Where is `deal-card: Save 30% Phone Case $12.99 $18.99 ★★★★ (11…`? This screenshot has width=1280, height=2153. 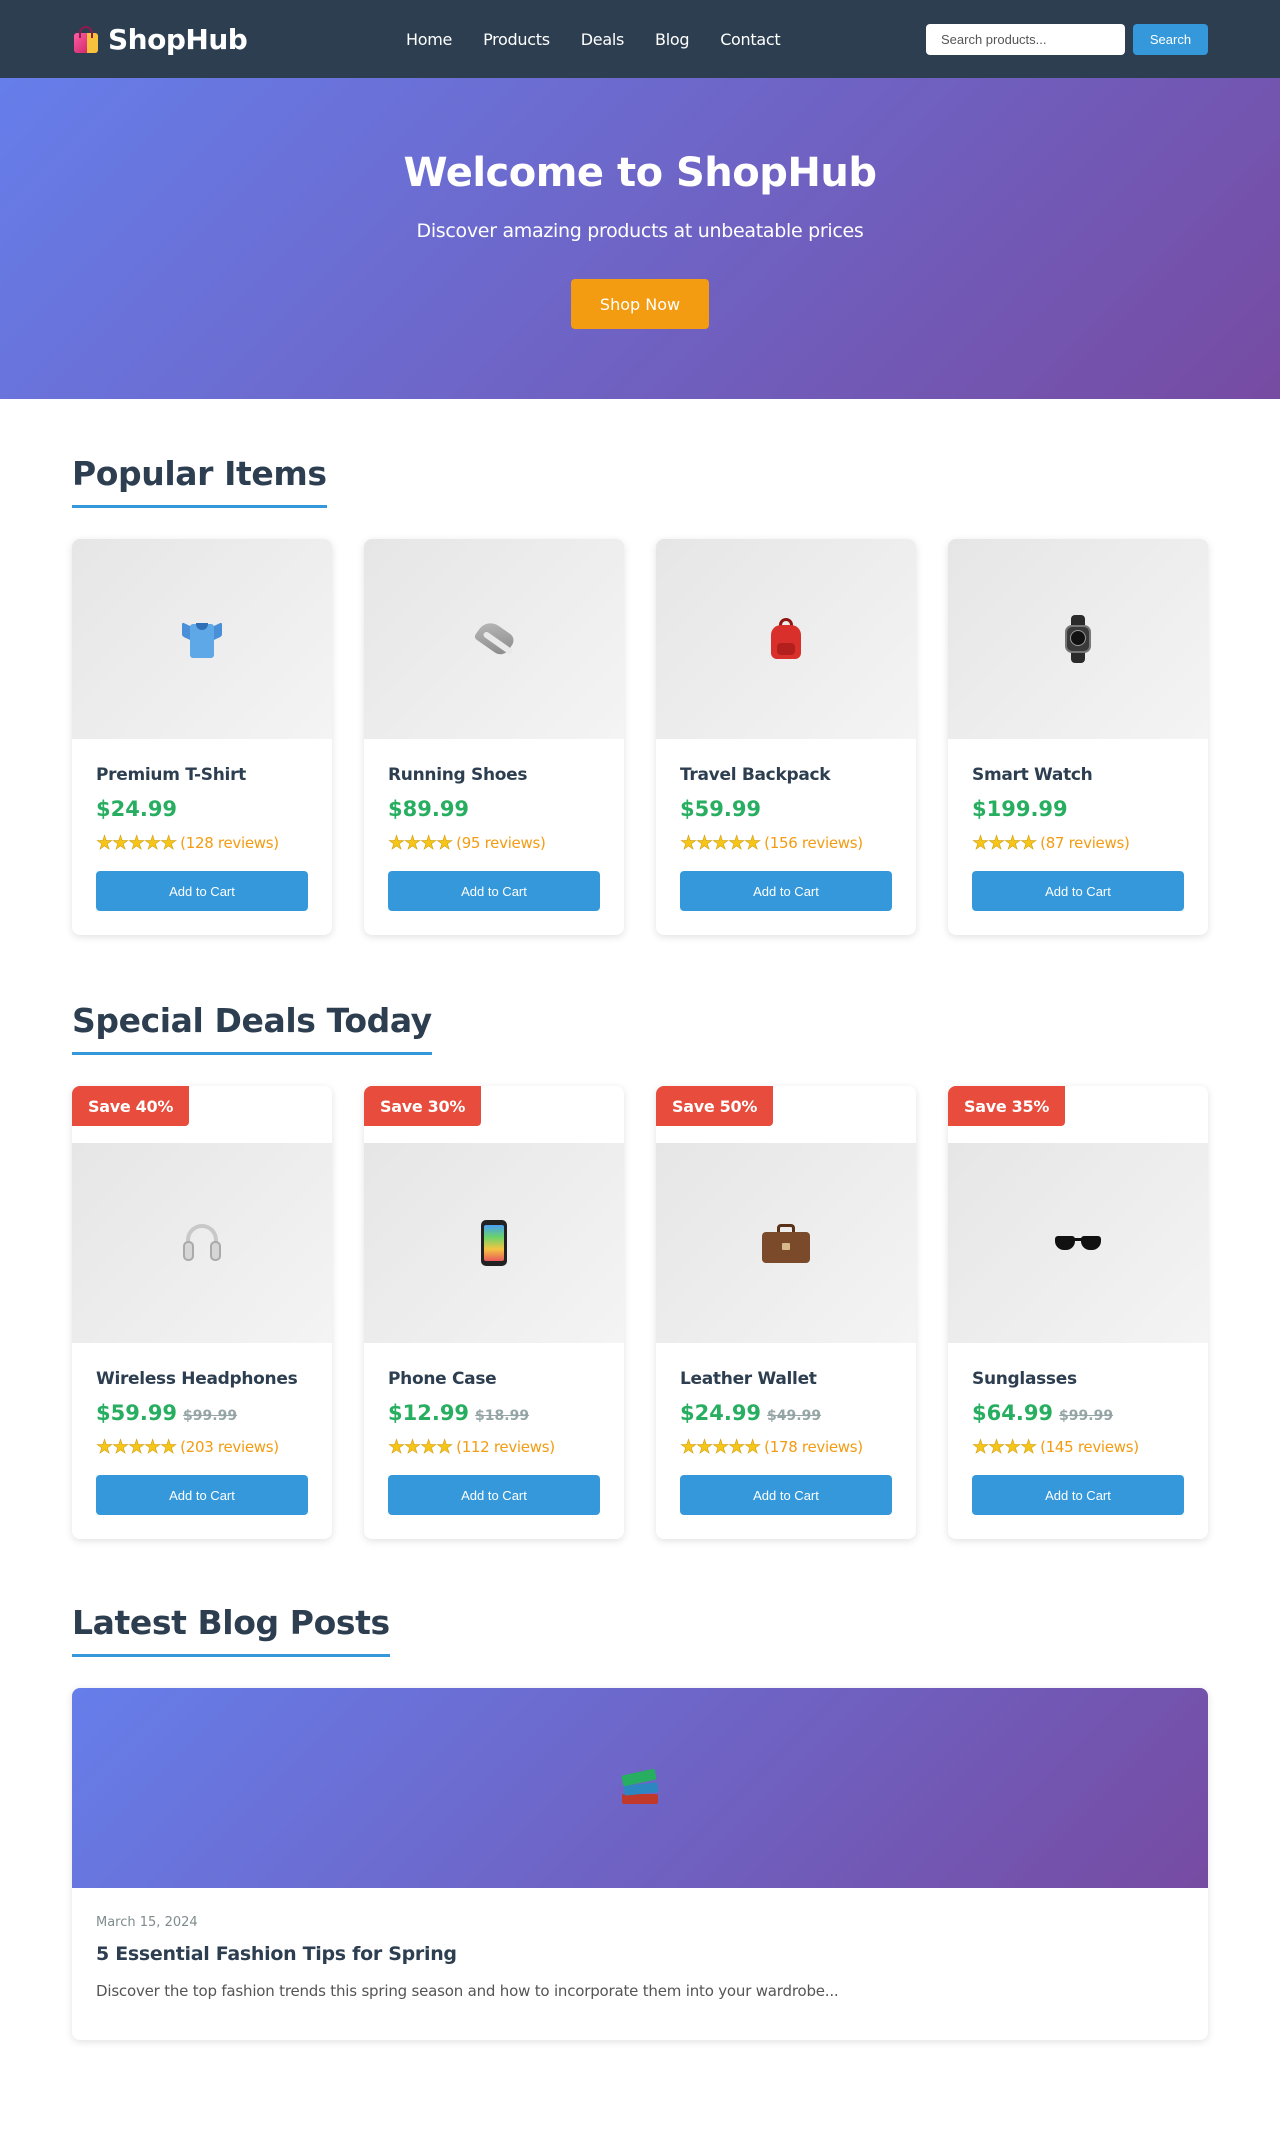 deal-card: Save 30% Phone Case $12.99 $18.99 ★★★★ (11… is located at coordinates (494, 1312).